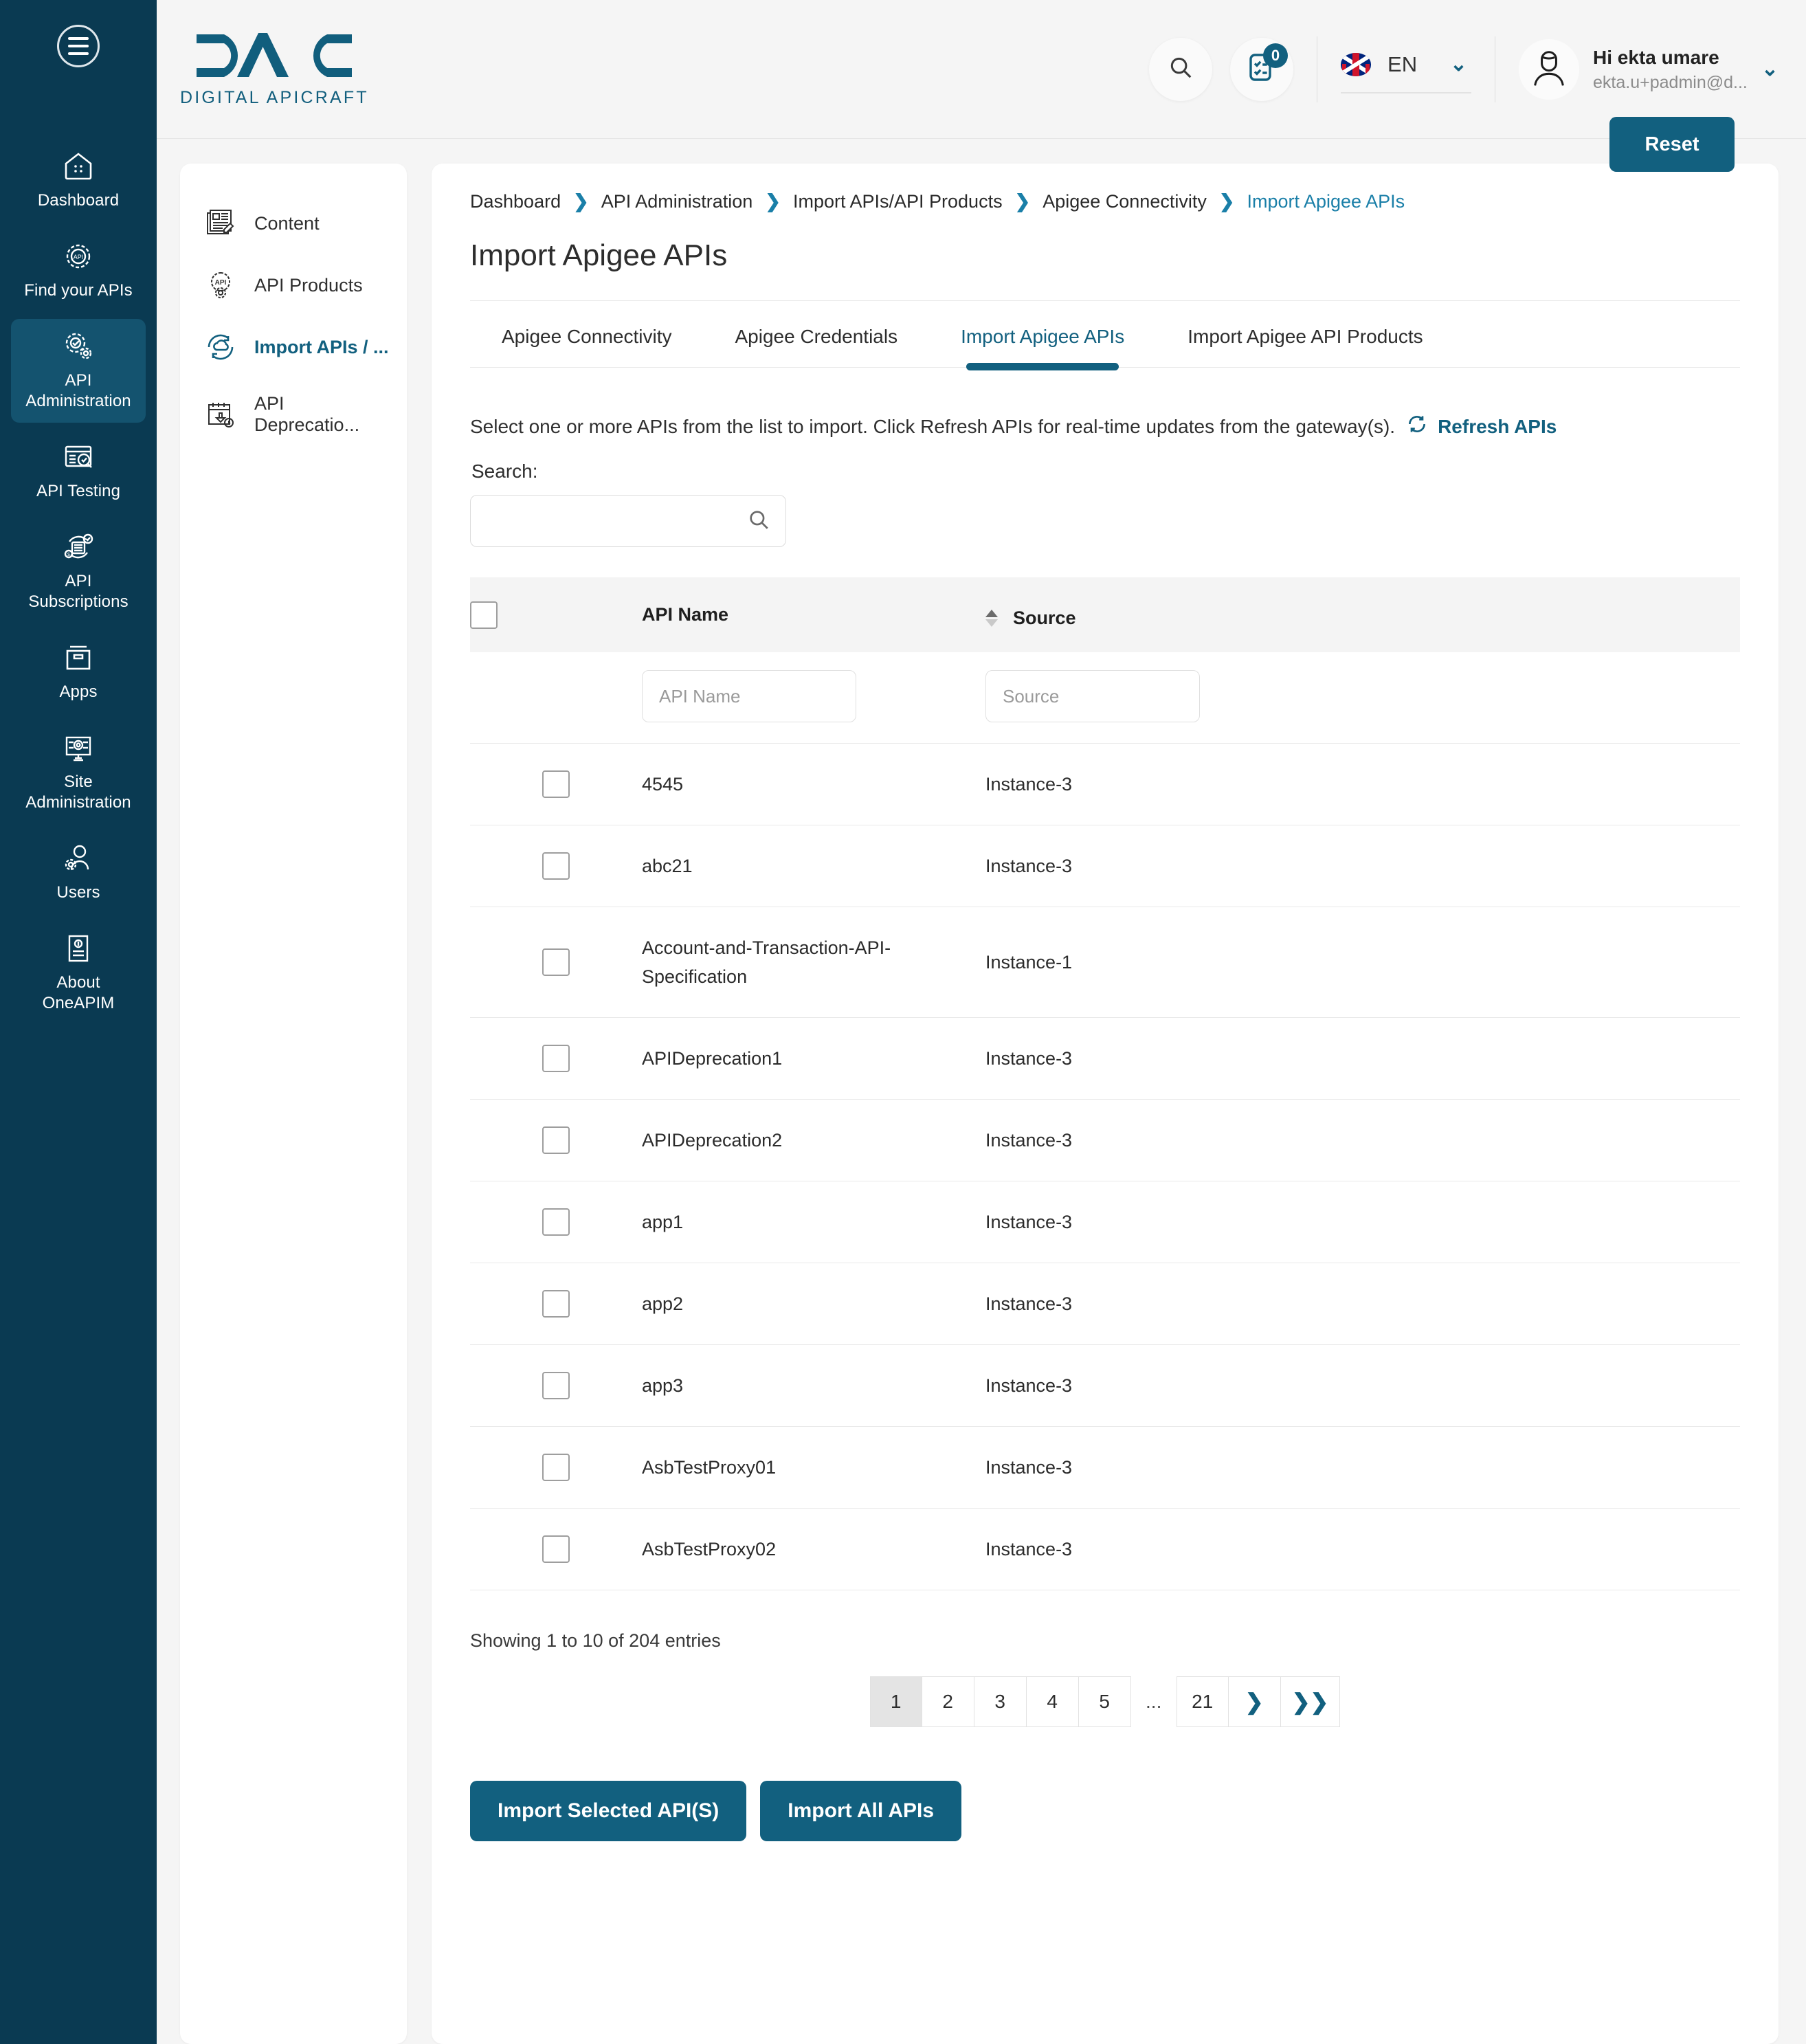 The height and width of the screenshot is (2044, 1806). What do you see at coordinates (79, 371) in the screenshot?
I see `sidebar-item-api-administration: API Administration` at bounding box center [79, 371].